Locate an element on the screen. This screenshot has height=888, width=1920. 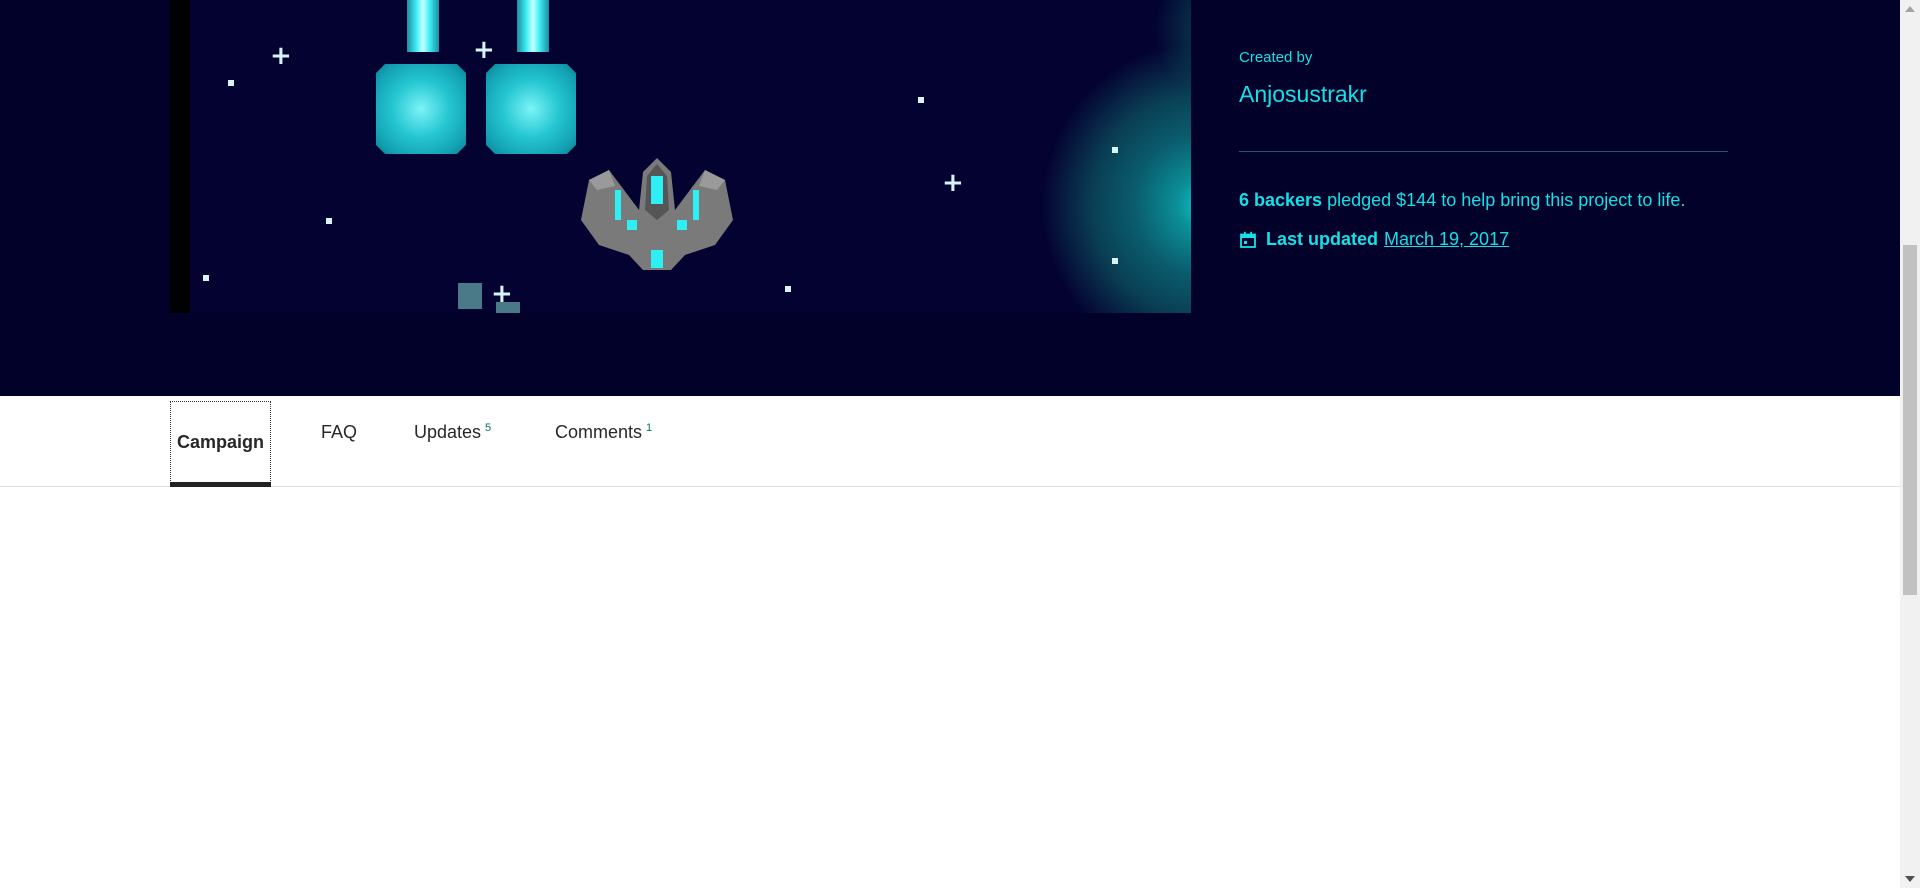
calendar-icon is located at coordinates (1248, 239).